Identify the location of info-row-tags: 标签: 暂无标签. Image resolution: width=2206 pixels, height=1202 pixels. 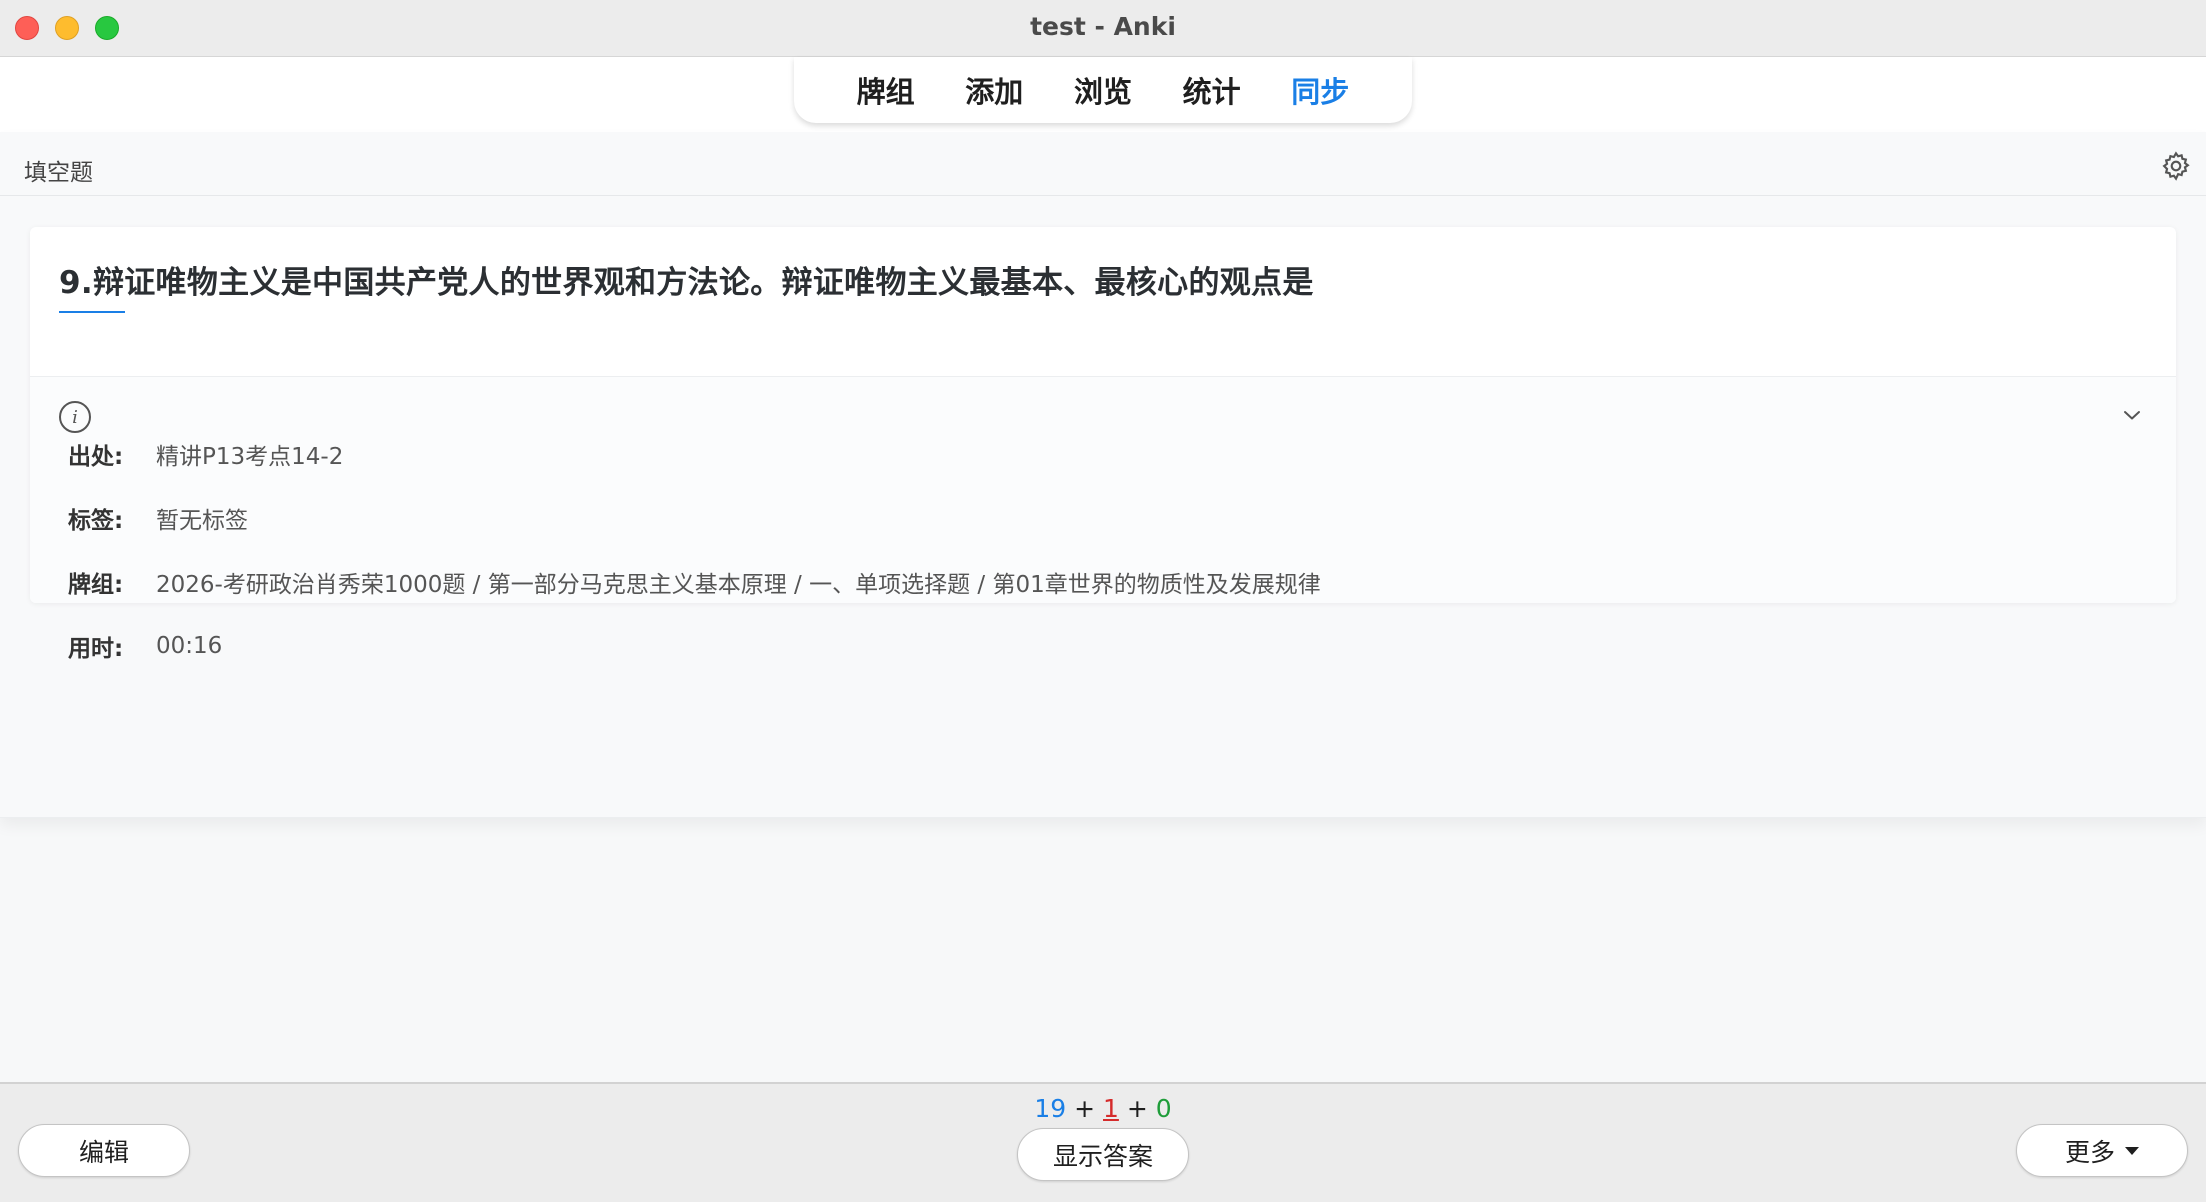
(158, 518).